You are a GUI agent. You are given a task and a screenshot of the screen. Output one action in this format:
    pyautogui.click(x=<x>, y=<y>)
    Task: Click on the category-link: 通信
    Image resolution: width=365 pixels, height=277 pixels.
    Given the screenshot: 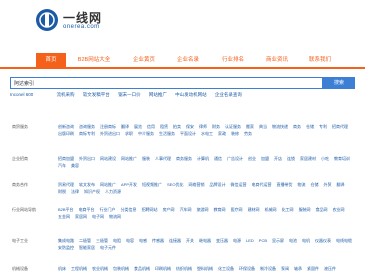 What is the action you would take?
    pyautogui.click(x=218, y=158)
    